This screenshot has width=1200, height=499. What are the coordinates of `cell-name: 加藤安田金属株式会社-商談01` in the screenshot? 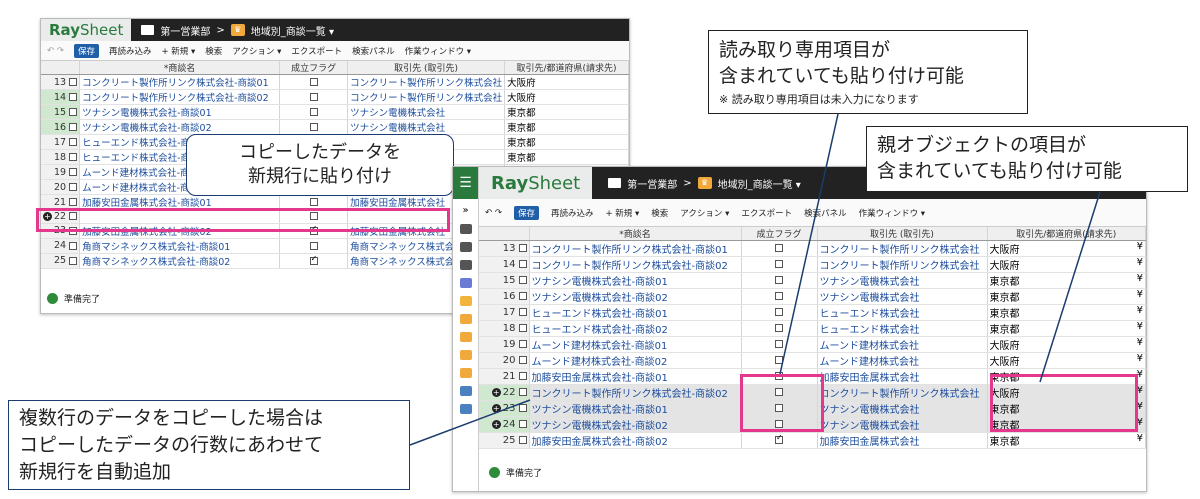 It's located at (635, 377).